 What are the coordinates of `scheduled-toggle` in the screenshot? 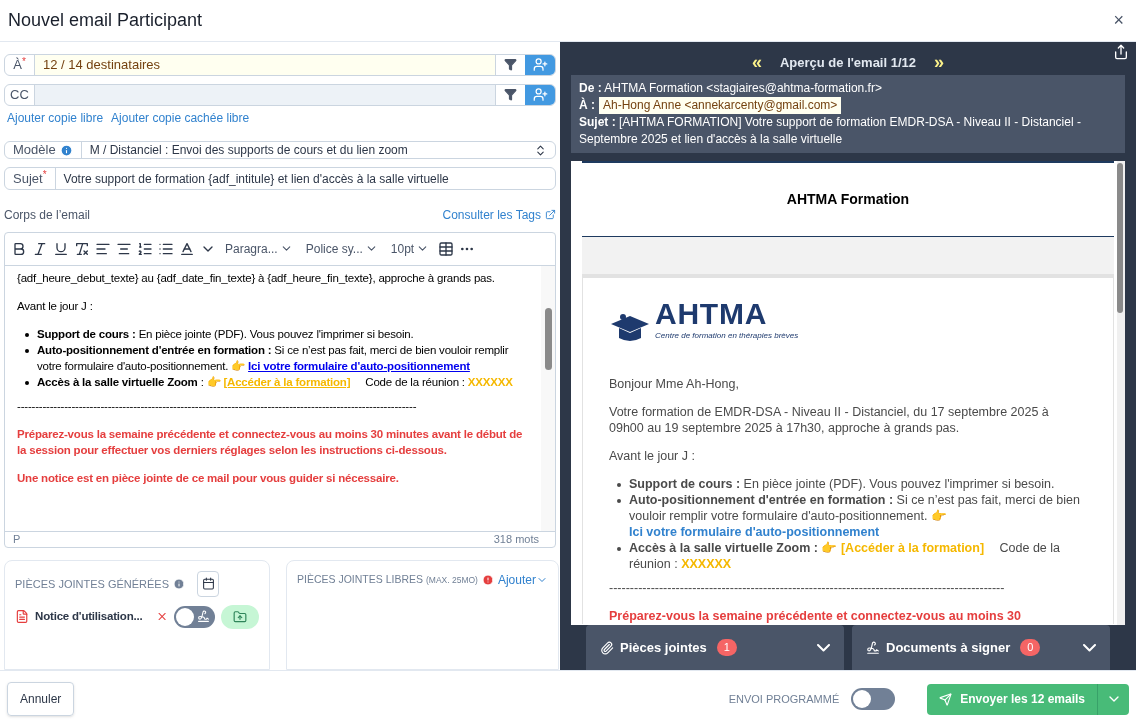 It's located at (873, 699).